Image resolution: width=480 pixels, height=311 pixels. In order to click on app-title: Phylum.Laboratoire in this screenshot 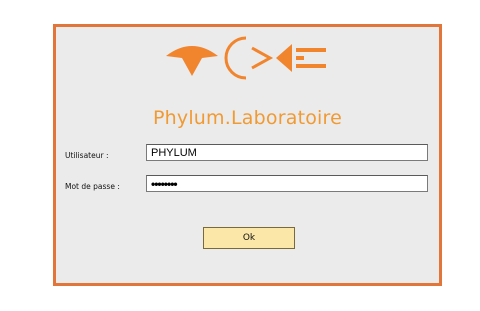, I will do `click(247, 118)`.